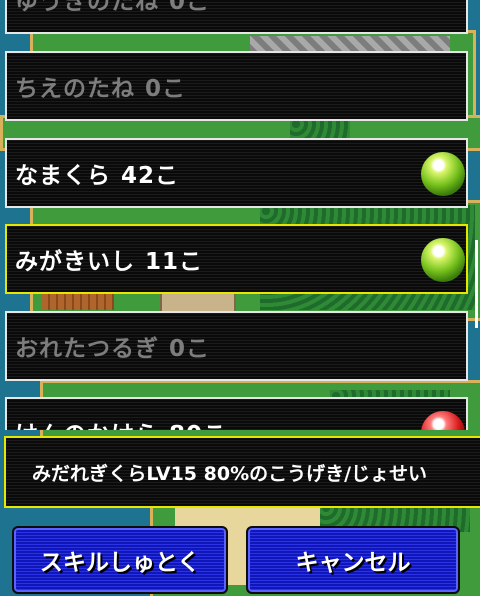 Image resolution: width=480 pixels, height=596 pixels. I want to click on item-row-migakiishi: みがきいし 11こ, so click(236, 259).